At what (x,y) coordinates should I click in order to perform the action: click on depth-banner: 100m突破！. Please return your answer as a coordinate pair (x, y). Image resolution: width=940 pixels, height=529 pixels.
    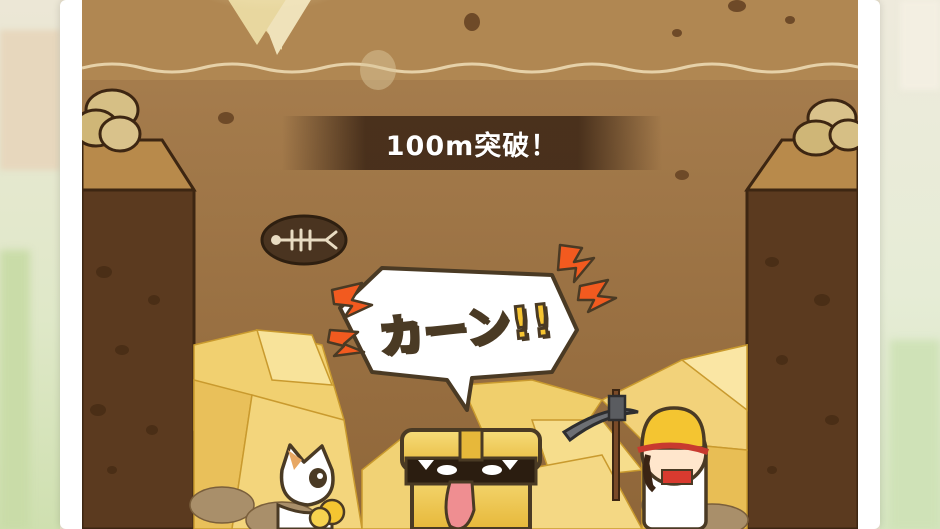
    Looking at the image, I should click on (472, 143).